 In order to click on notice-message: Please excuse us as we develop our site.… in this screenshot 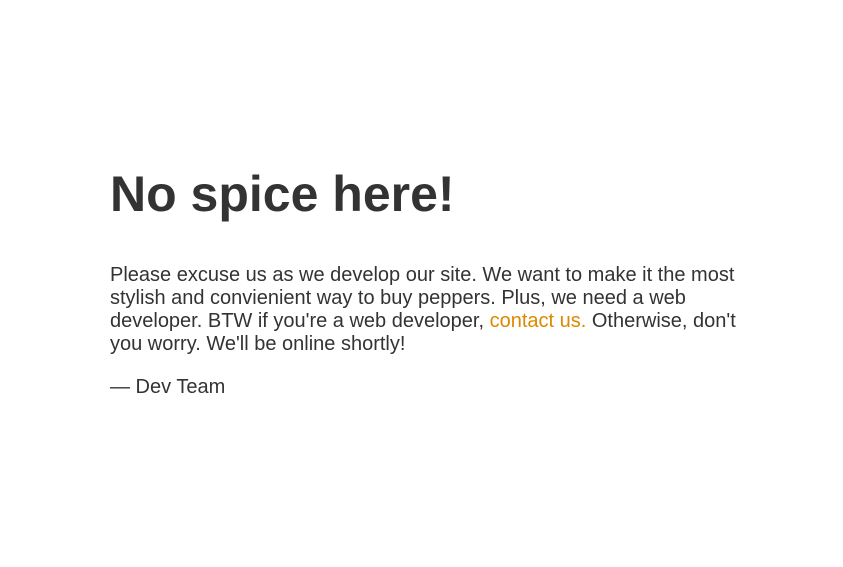, I will do `click(430, 310)`.